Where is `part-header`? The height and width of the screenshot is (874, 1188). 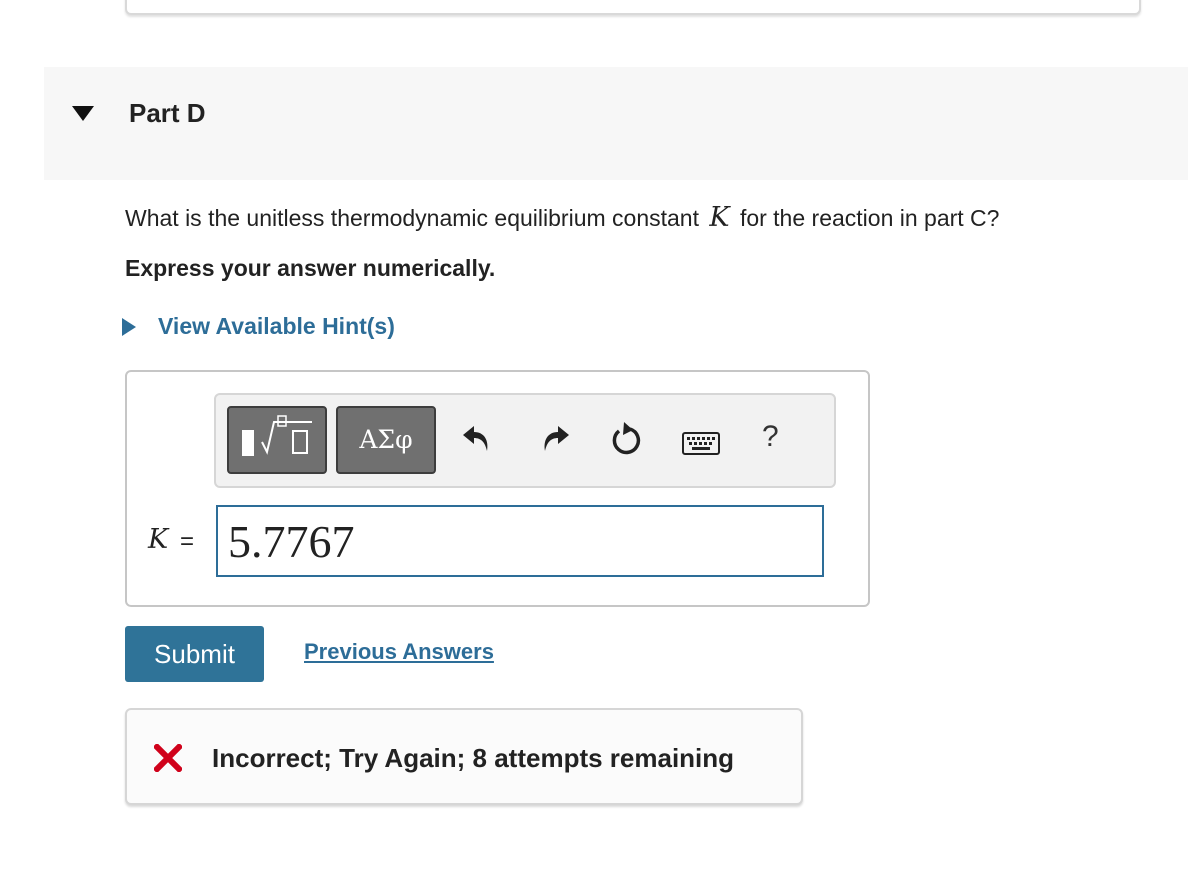
part-header is located at coordinates (616, 123).